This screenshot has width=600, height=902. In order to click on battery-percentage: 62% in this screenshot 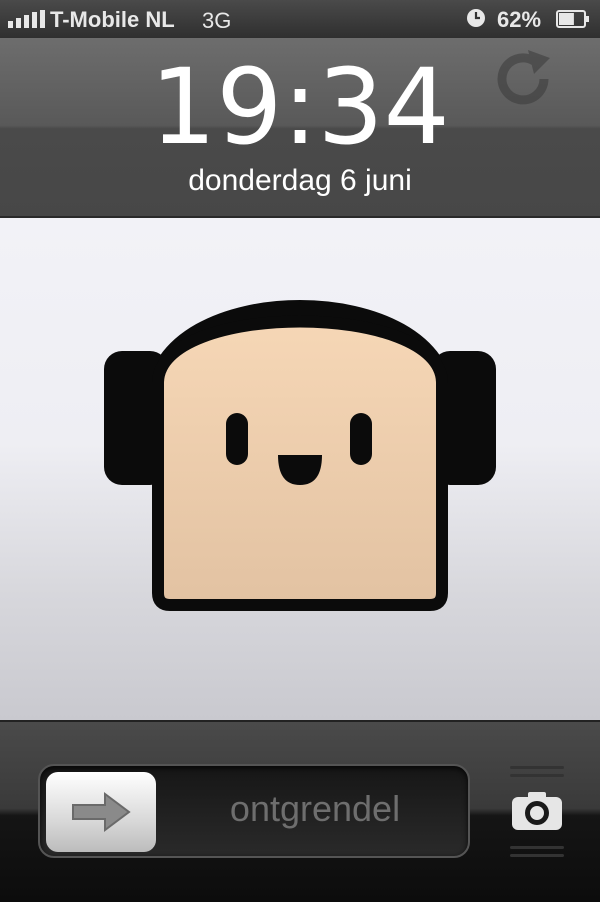, I will do `click(519, 19)`.